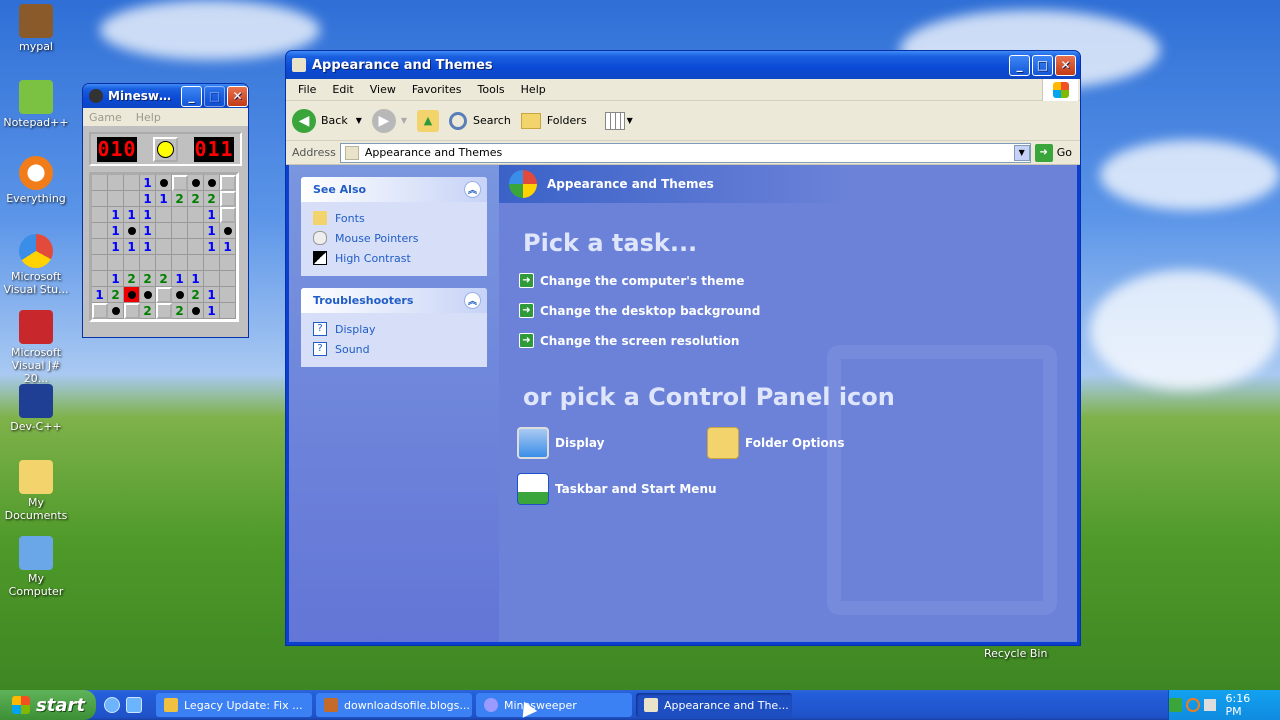  Describe the element at coordinates (105, 117) in the screenshot. I see `menu-game: Game` at that location.